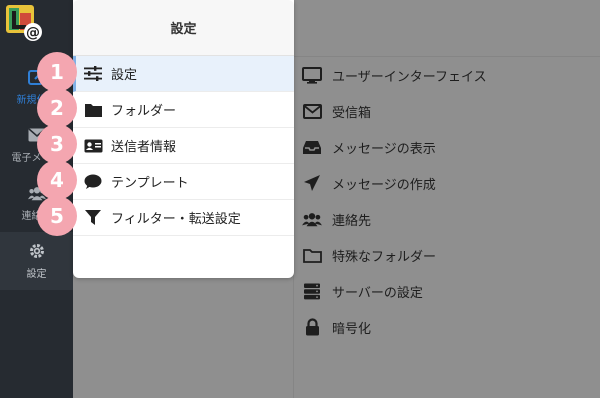 This screenshot has width=600, height=398. What do you see at coordinates (36, 261) in the screenshot?
I see `rail-settings: 設定` at bounding box center [36, 261].